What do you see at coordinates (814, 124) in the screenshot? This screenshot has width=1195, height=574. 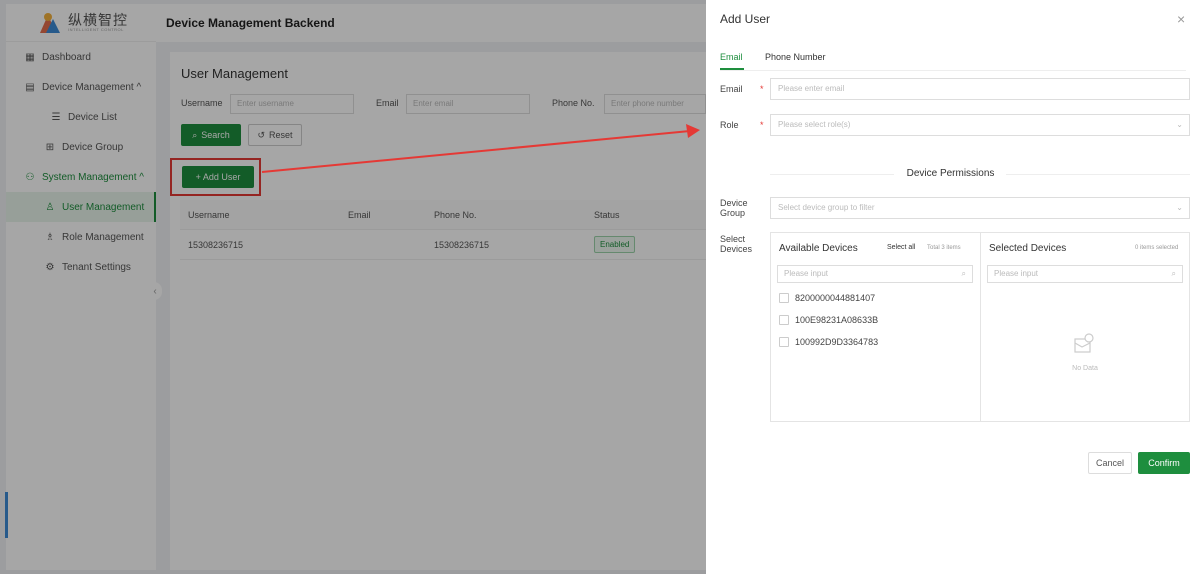 I see `role-select-placeholder: Please select role(s)` at bounding box center [814, 124].